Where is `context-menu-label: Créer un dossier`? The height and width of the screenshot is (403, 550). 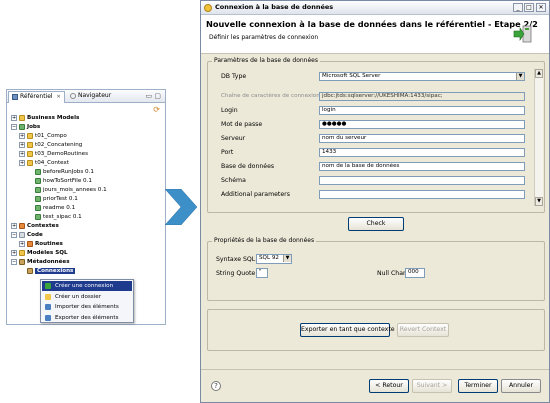 context-menu-label: Créer un dossier is located at coordinates (78, 296).